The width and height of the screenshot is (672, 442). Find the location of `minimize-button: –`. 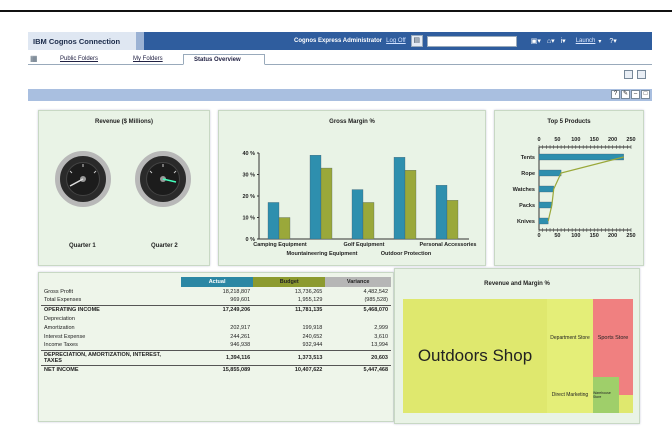

minimize-button: – is located at coordinates (635, 94).